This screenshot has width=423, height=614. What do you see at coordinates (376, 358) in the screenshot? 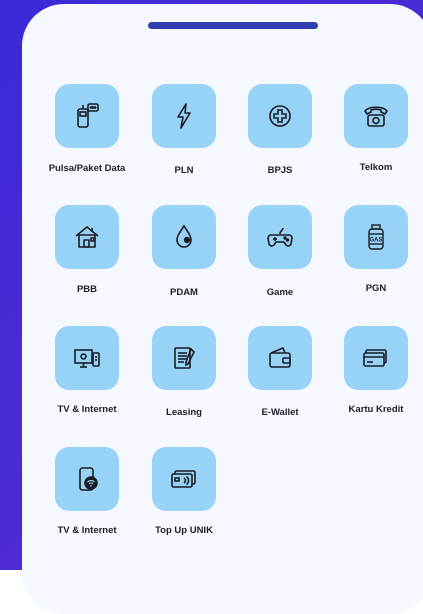
I see `credit-card-icon` at bounding box center [376, 358].